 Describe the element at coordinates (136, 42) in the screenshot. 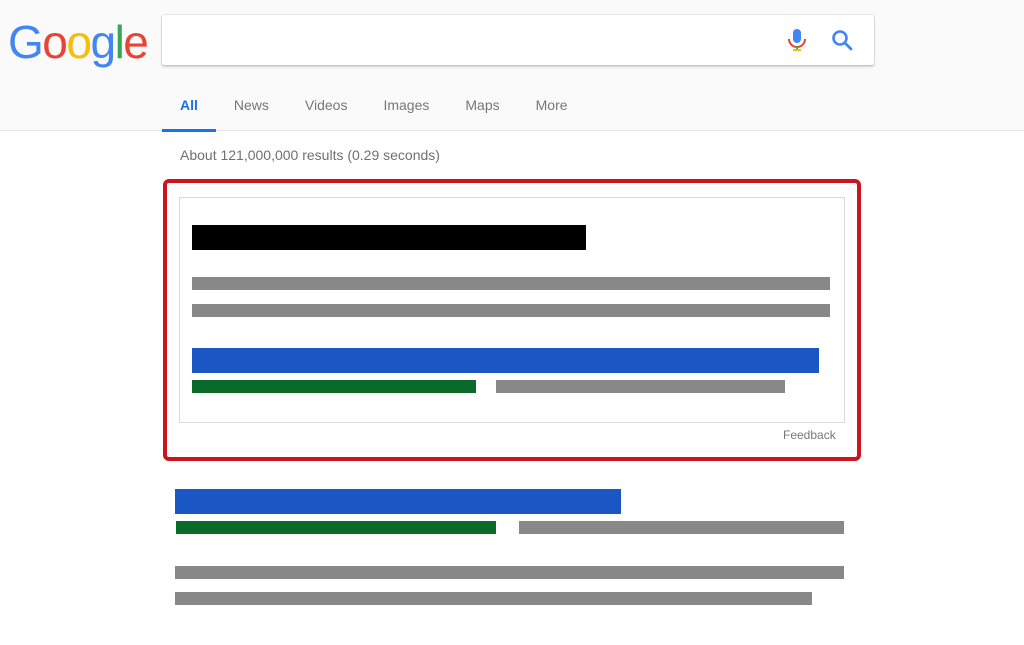

I see `logo-letter: e` at that location.